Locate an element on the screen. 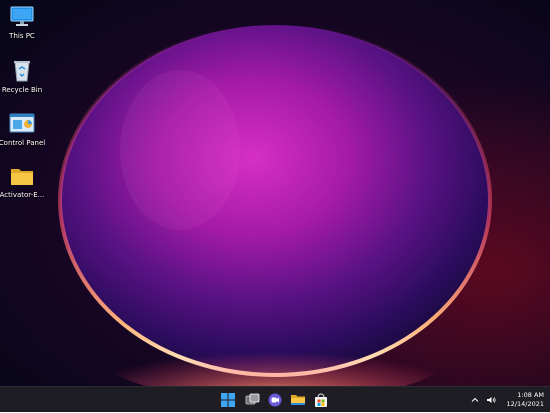 This screenshot has width=550, height=413. desktop-icon-this-pc: This PC is located at coordinates (22, 22).